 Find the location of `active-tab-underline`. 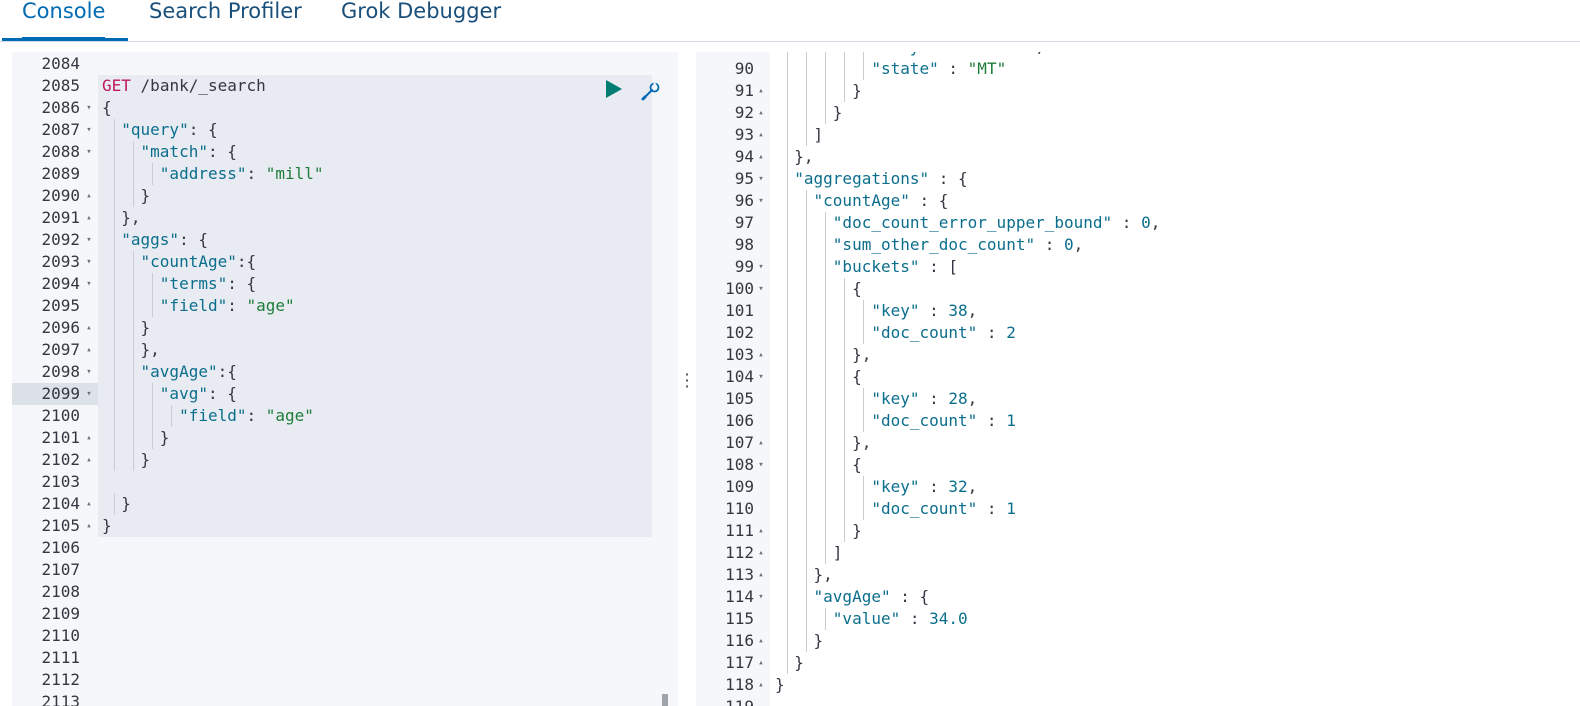

active-tab-underline is located at coordinates (65, 39).